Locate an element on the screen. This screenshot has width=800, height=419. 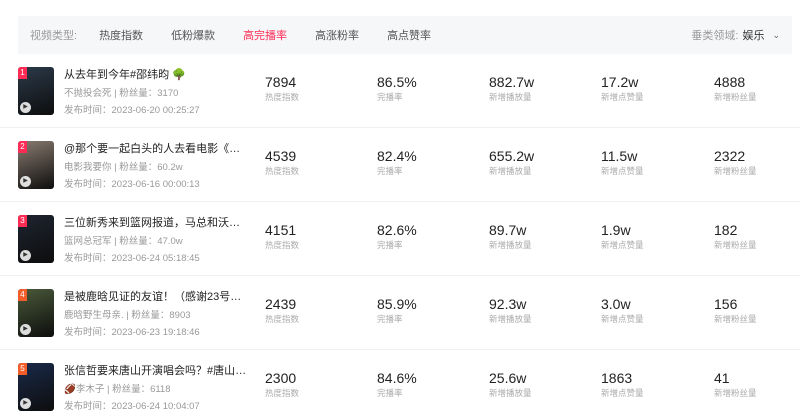
stat-completion: 84.6% 完播率 is located at coordinates (397, 384).